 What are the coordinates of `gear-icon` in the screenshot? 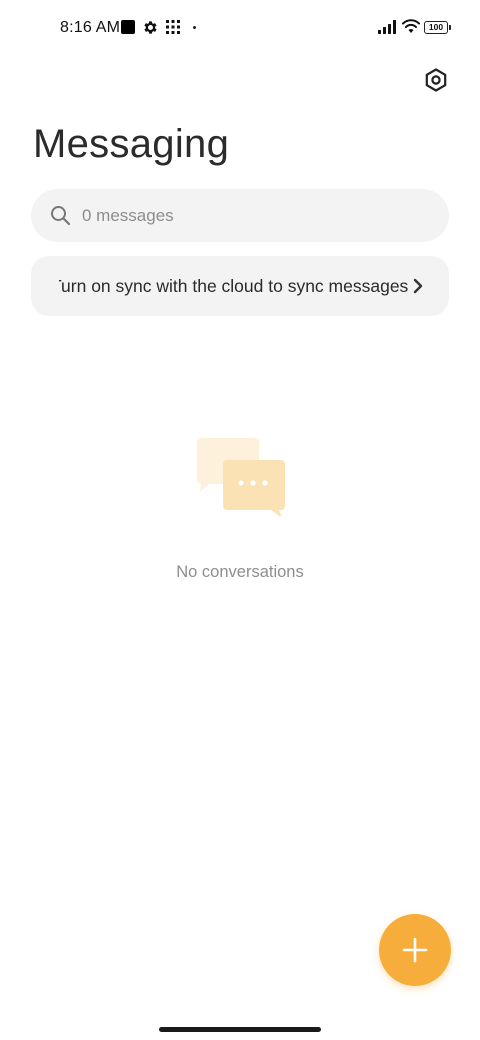 It's located at (150, 27).